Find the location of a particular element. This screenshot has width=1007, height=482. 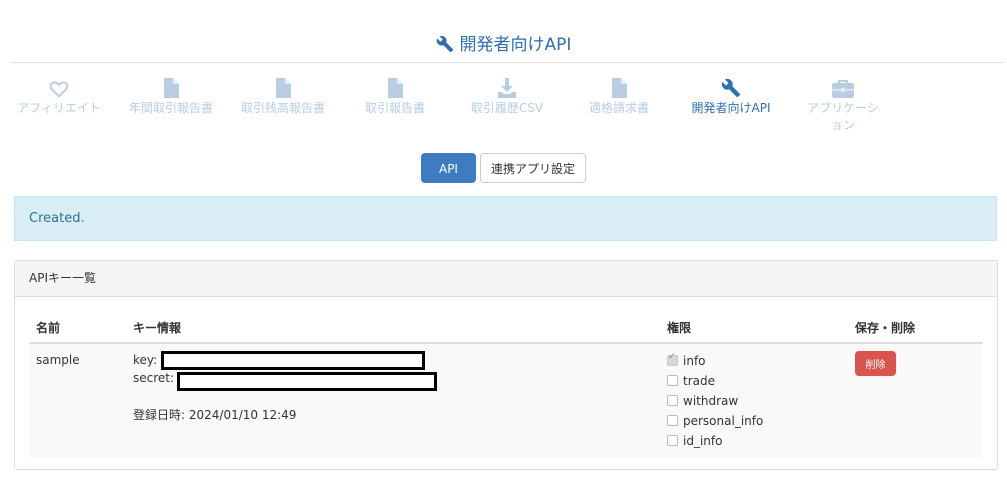

delete-button: 削除 is located at coordinates (875, 363).